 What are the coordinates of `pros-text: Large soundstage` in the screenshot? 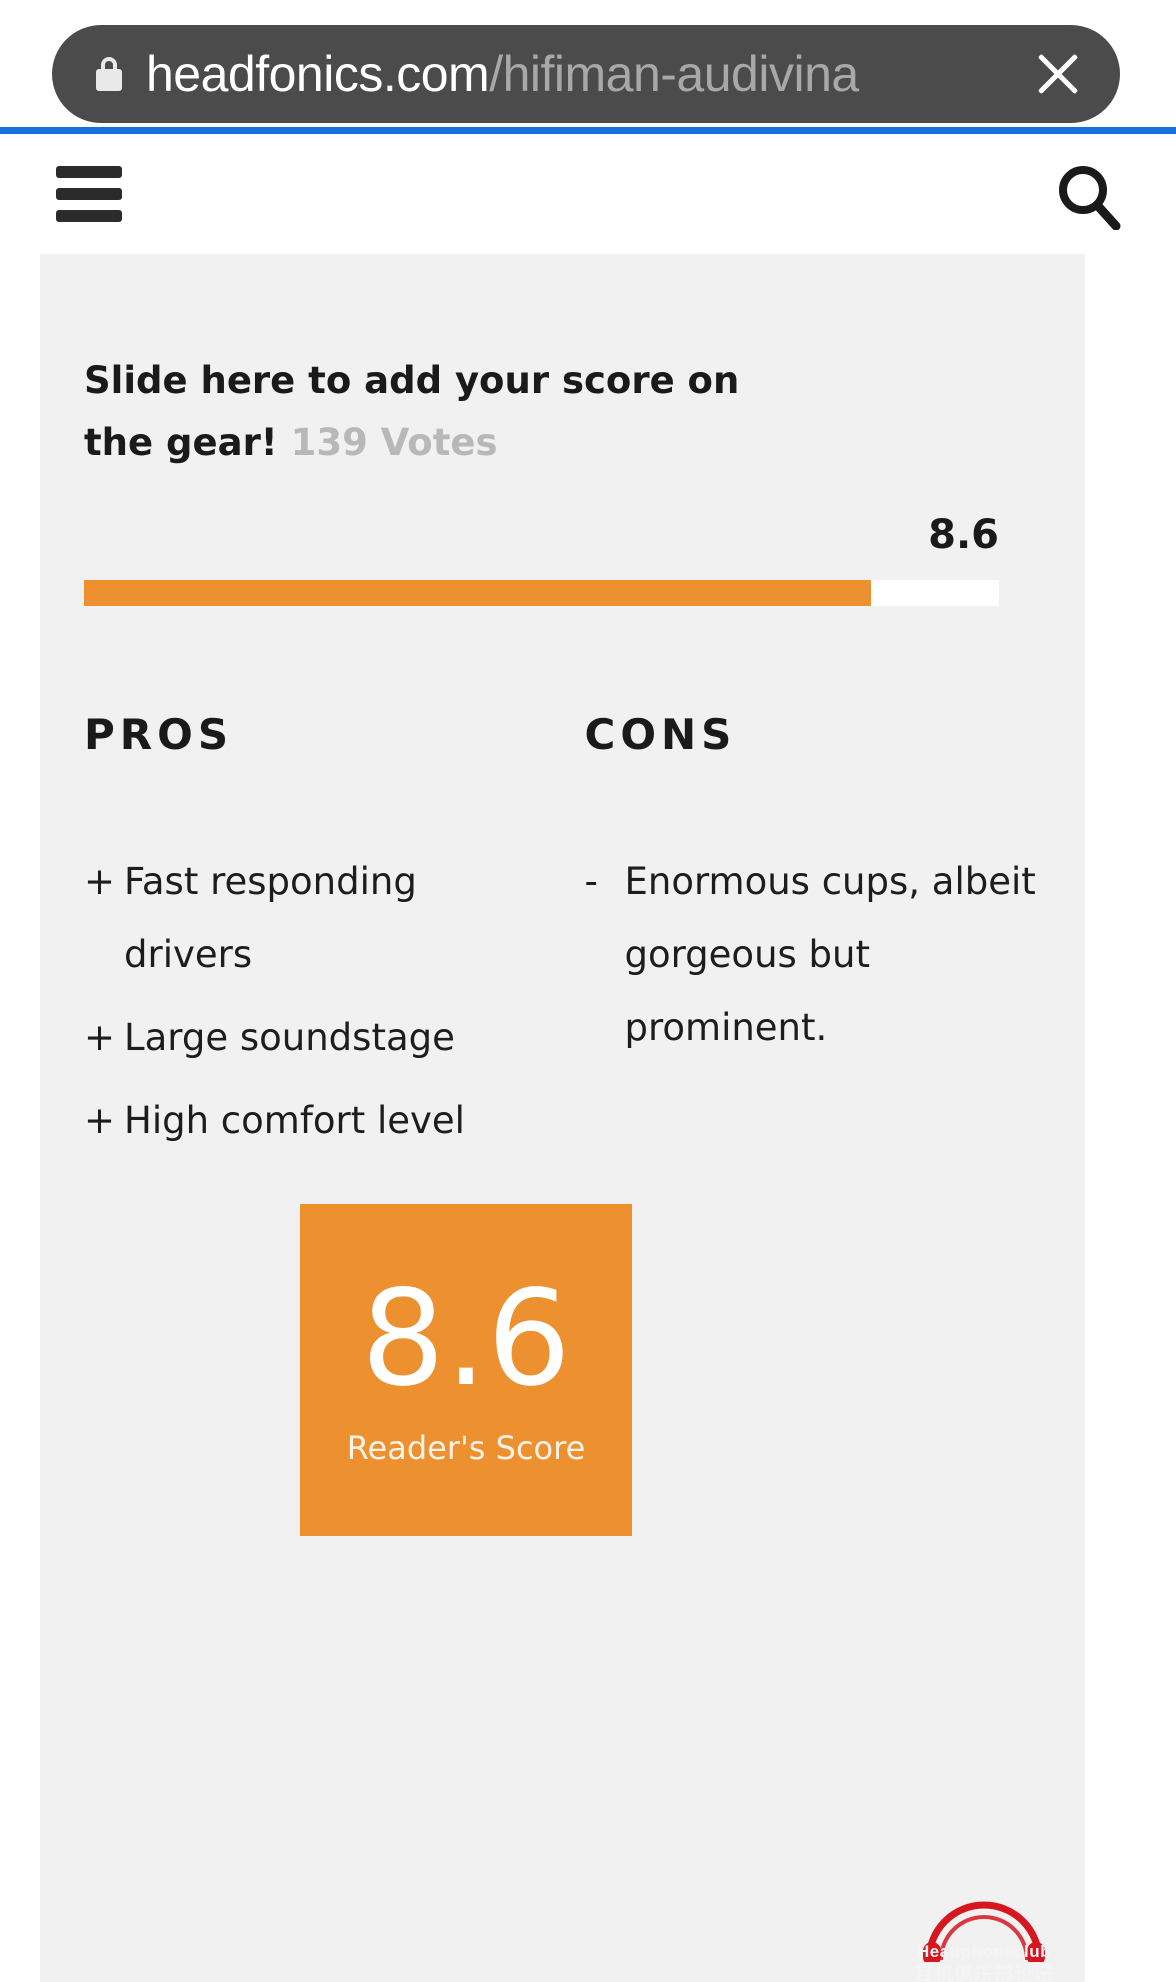 It's located at (289, 1037).